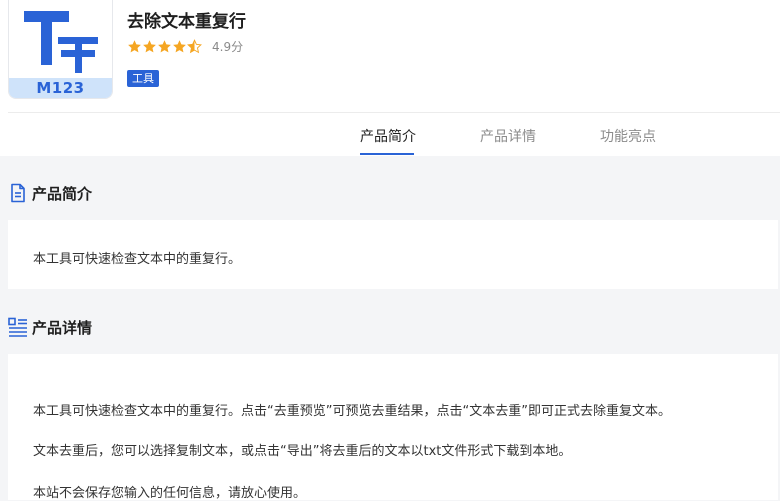  Describe the element at coordinates (137, 259) in the screenshot. I see `intro-text: 本工具可快速检查文本中的重复行。` at that location.